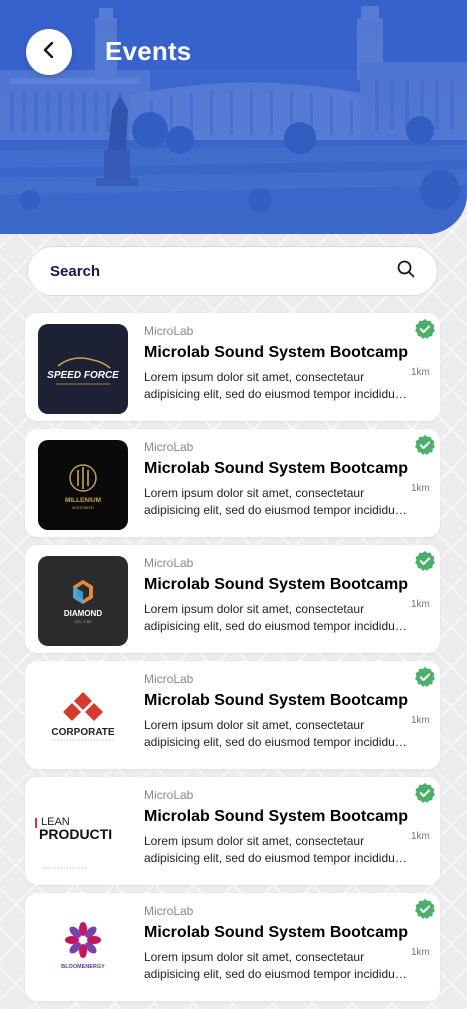  I want to click on page-title: Events, so click(148, 51).